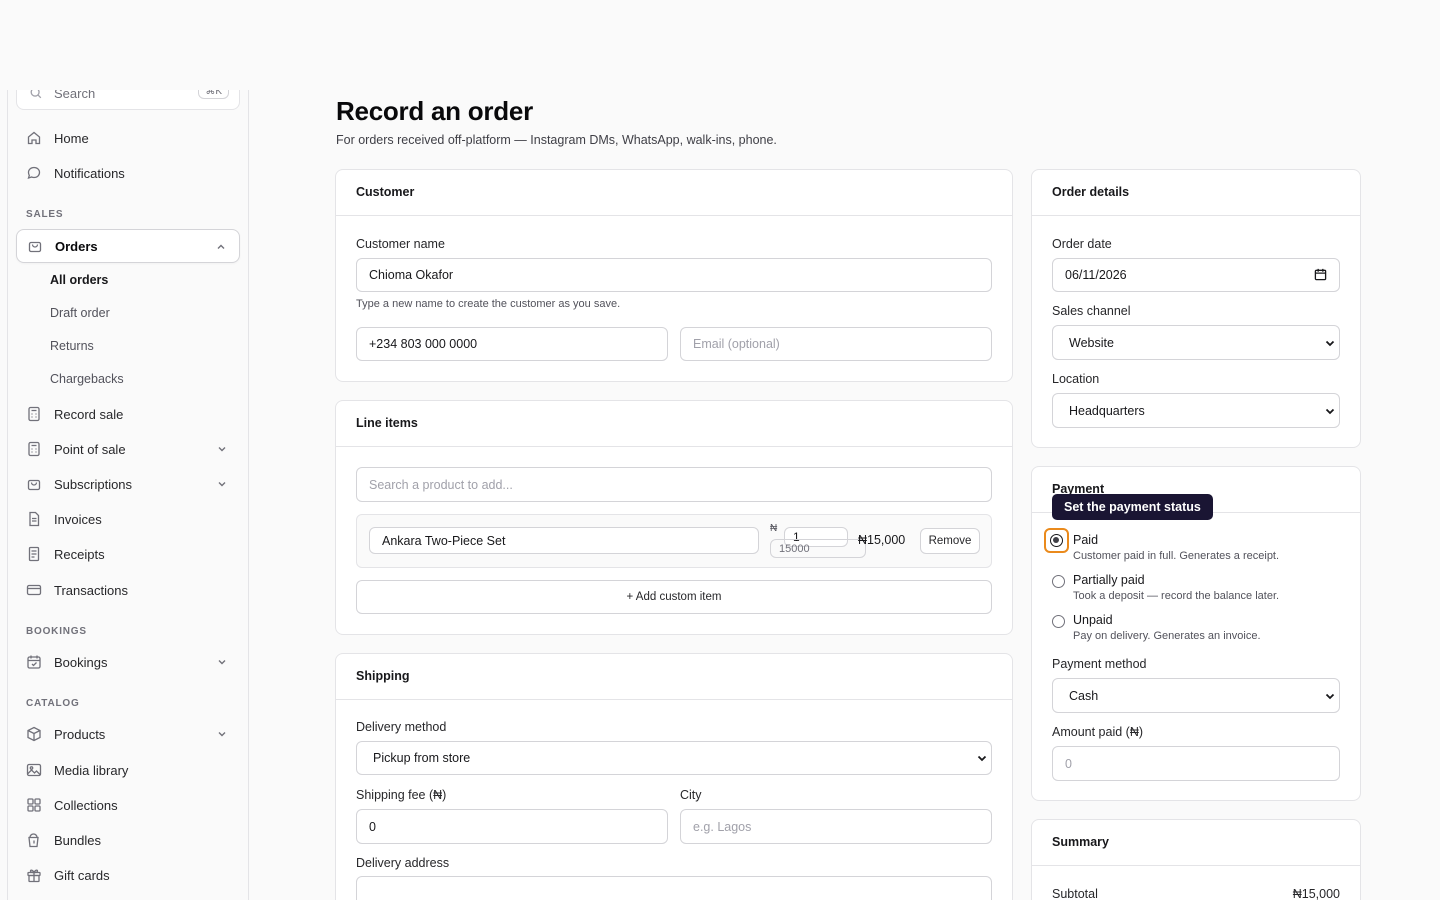  Describe the element at coordinates (128, 734) in the screenshot. I see `sidebar-item-products: Products` at that location.